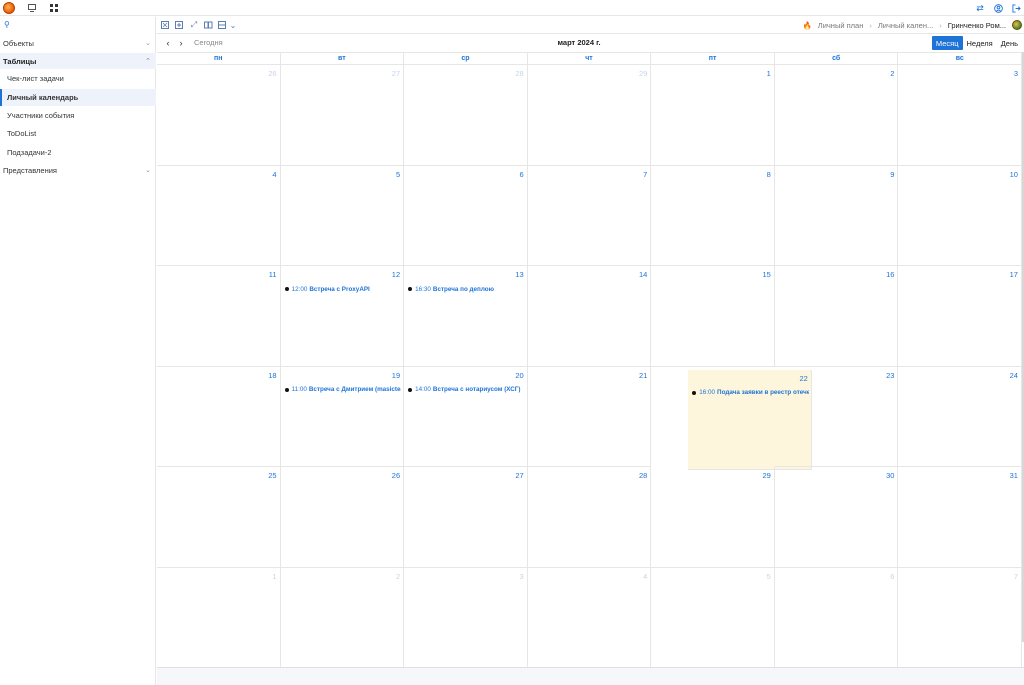 The image size is (1024, 685). What do you see at coordinates (767, 274) in the screenshot?
I see `day-number: 15` at bounding box center [767, 274].